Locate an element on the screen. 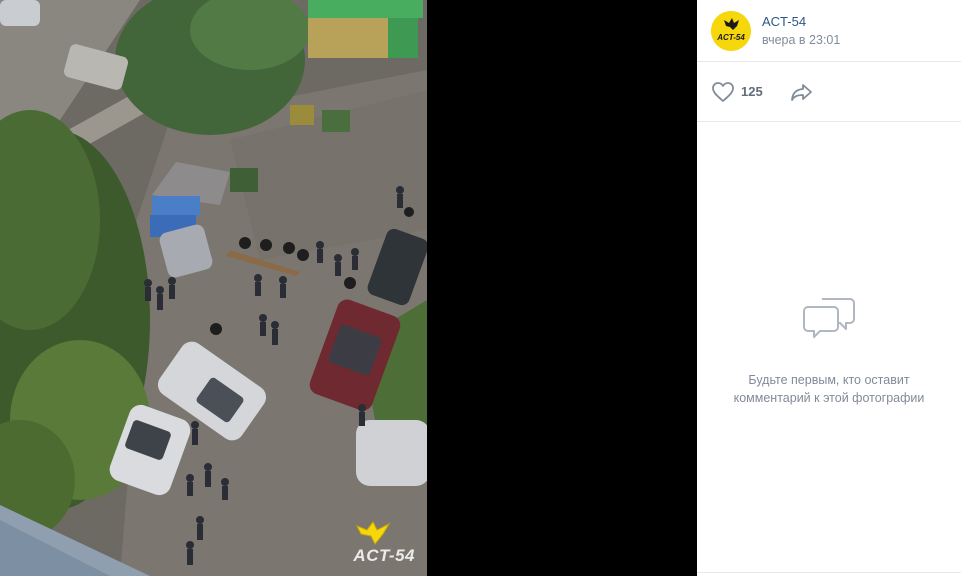 This screenshot has width=961, height=576. author-header: ACT-54 ACT-54 вчера в 23:01 is located at coordinates (829, 31).